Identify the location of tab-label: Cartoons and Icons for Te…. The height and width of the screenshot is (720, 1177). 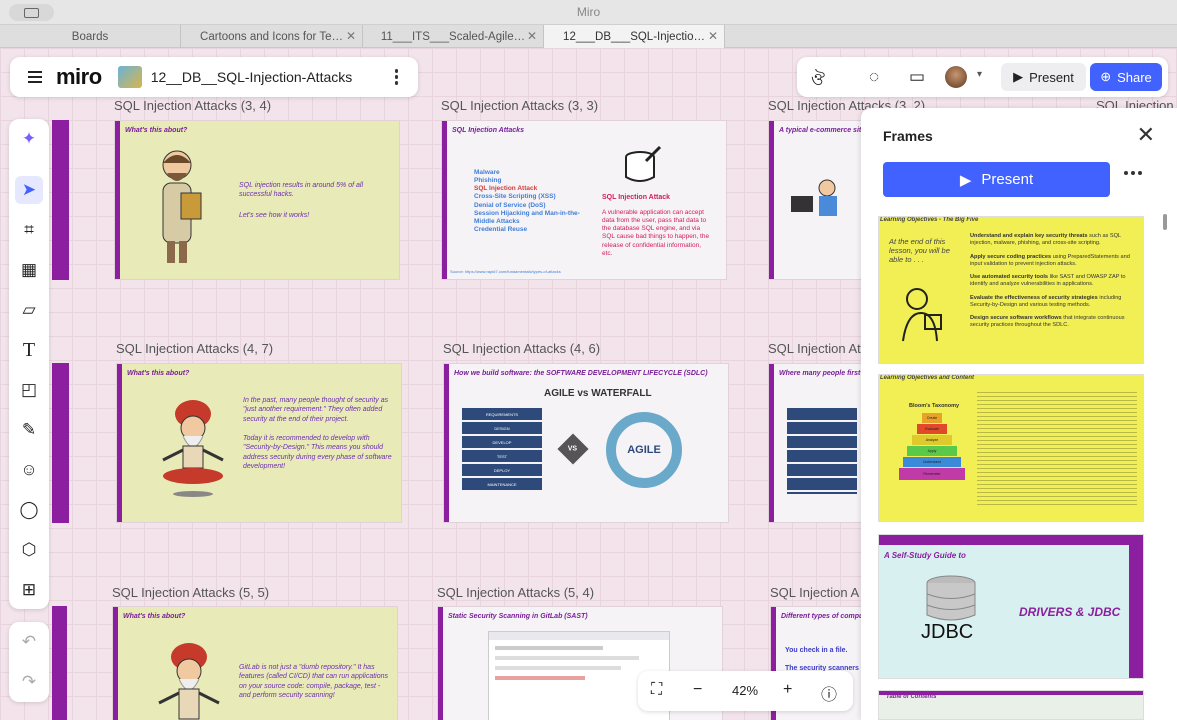
(271, 36).